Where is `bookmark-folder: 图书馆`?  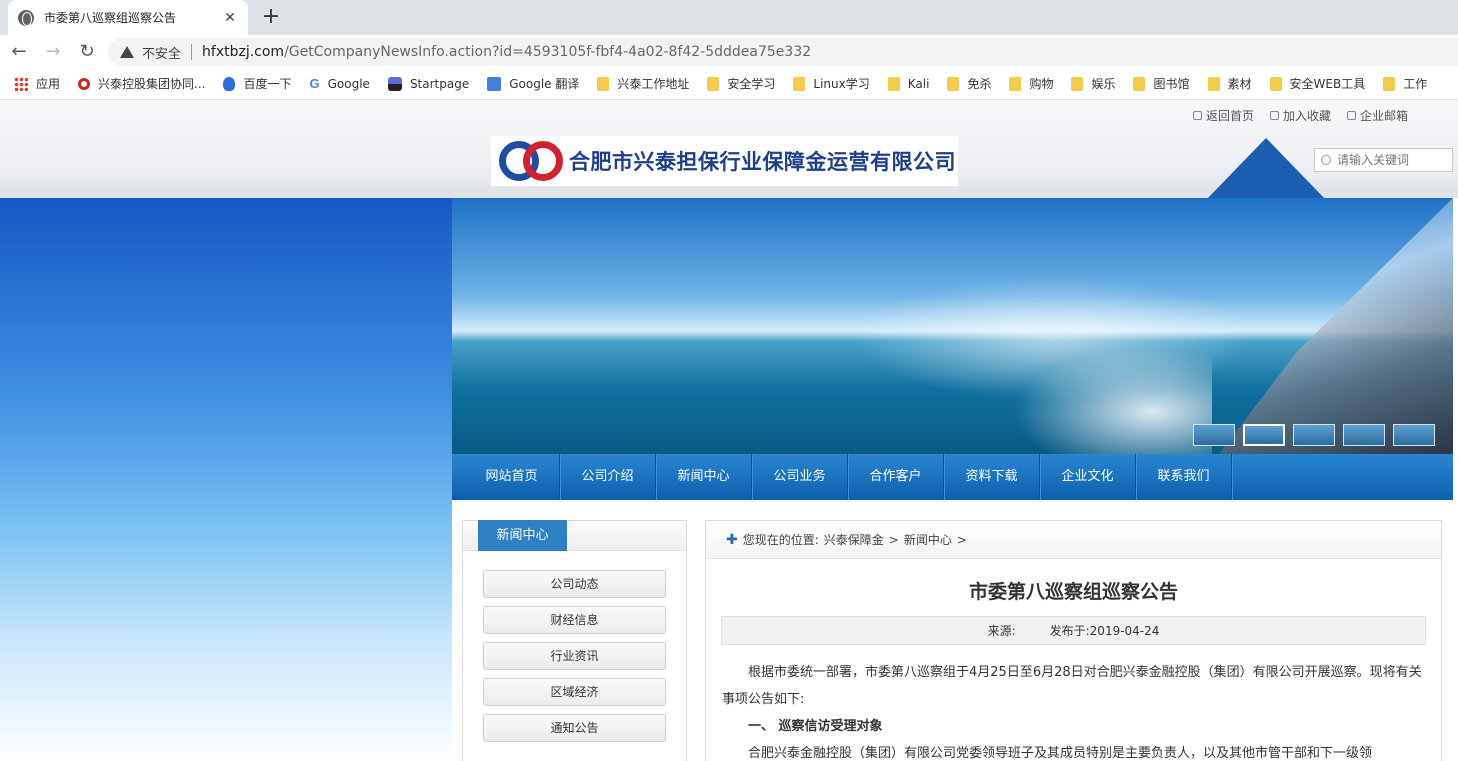 bookmark-folder: 图书馆 is located at coordinates (1161, 83).